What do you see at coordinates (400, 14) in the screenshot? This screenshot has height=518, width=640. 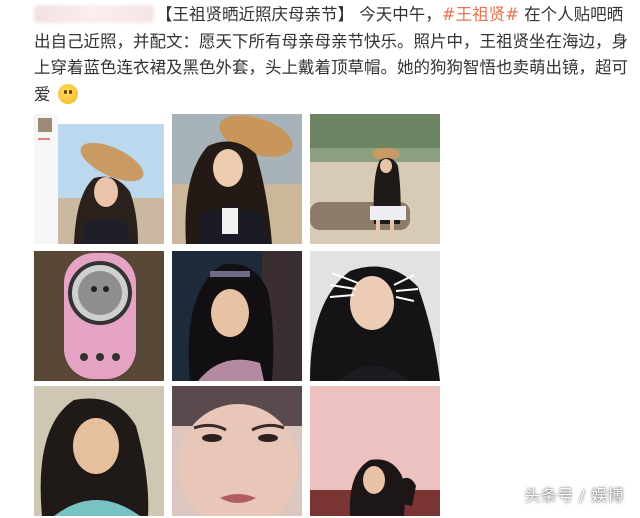 I see `post-intro: 今天中午，` at bounding box center [400, 14].